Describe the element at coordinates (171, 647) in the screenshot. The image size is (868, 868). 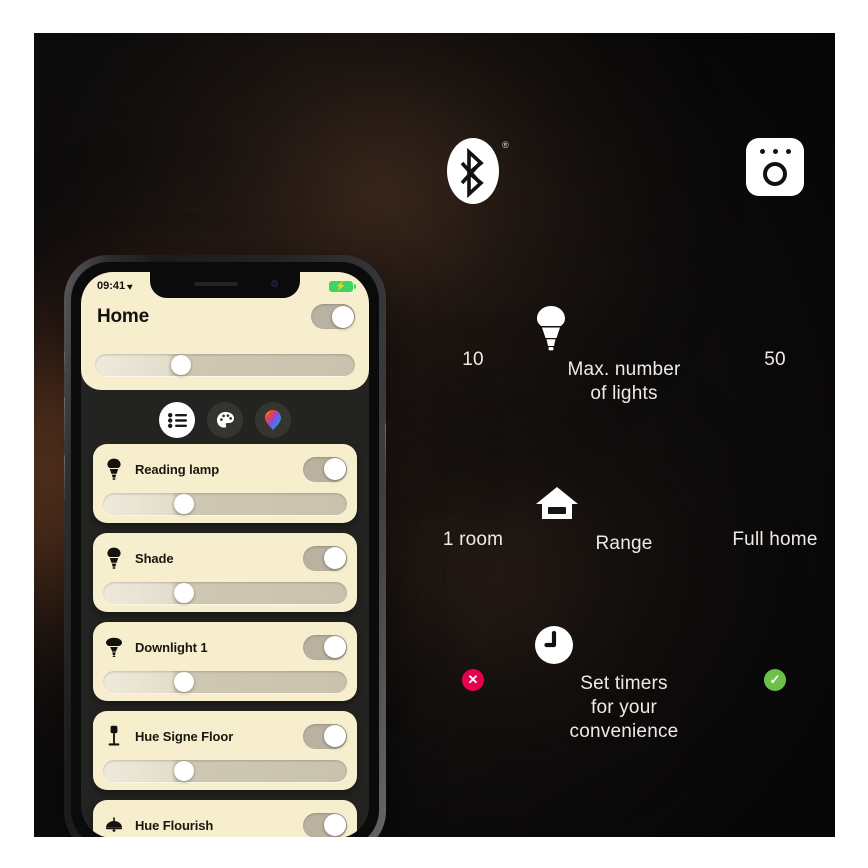
I see `light-name: Downlight 1` at that location.